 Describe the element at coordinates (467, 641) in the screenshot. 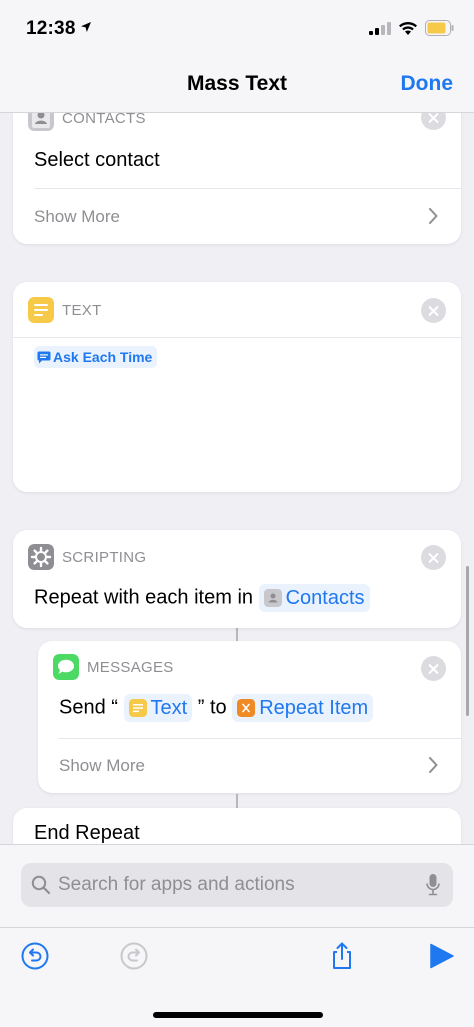

I see `scroll-indicator` at that location.